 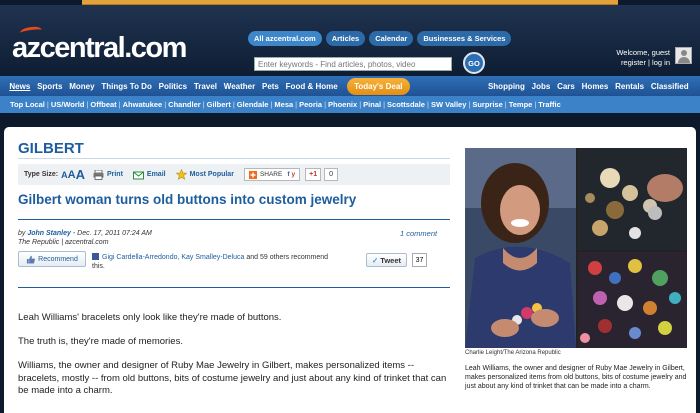 I want to click on plus-one-label: +1, so click(x=313, y=174).